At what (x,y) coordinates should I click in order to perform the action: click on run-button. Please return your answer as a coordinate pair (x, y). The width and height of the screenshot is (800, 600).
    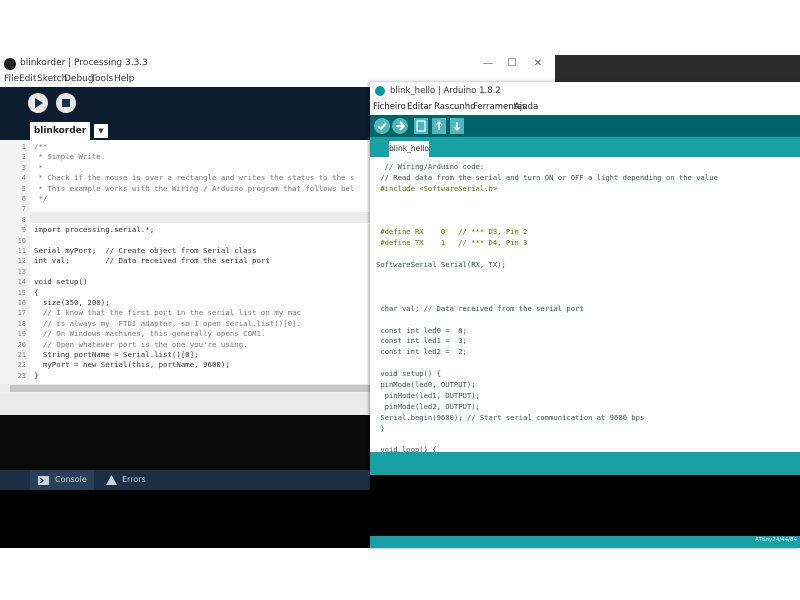
    Looking at the image, I should click on (38, 103).